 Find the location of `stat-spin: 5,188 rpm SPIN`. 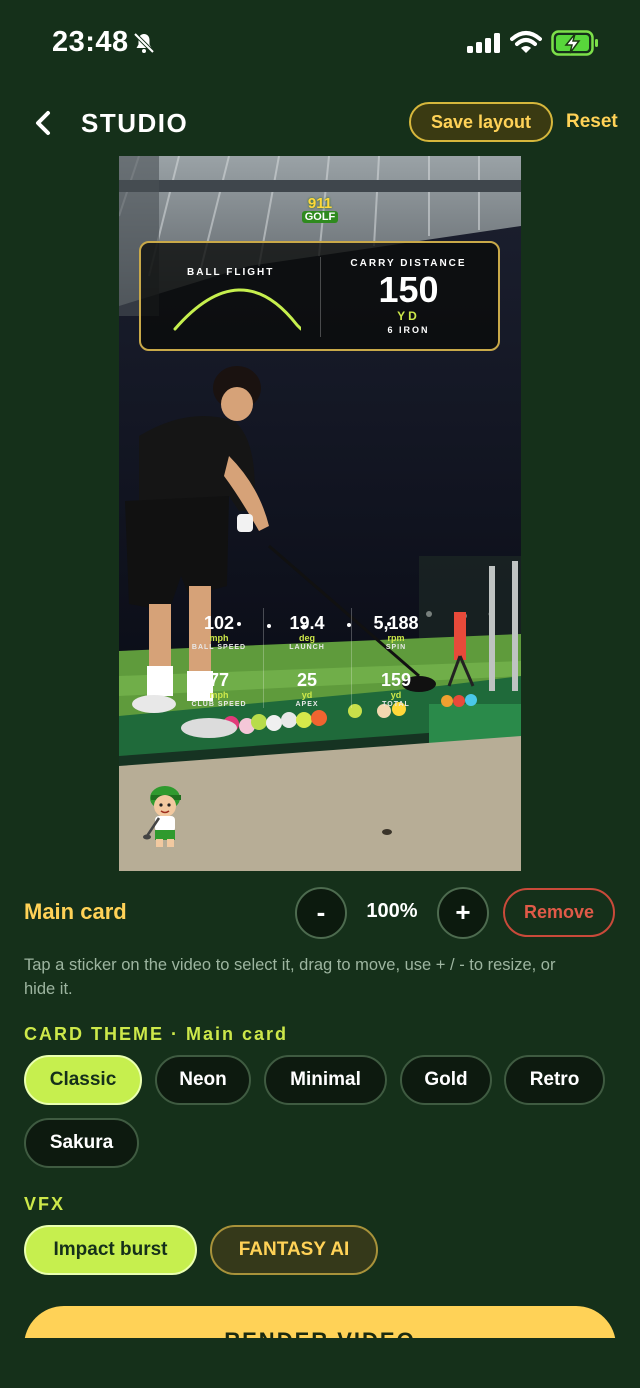

stat-spin: 5,188 rpm SPIN is located at coordinates (396, 632).